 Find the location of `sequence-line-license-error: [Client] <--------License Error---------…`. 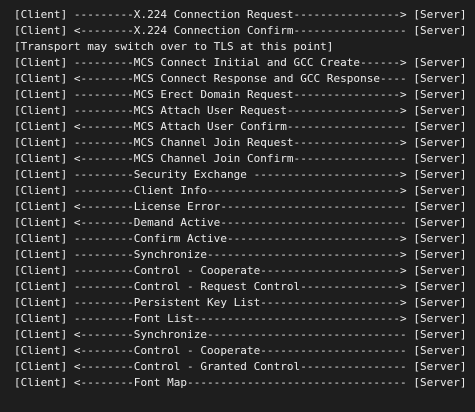

sequence-line-license-error: [Client] <--------License Error---------… is located at coordinates (240, 206).